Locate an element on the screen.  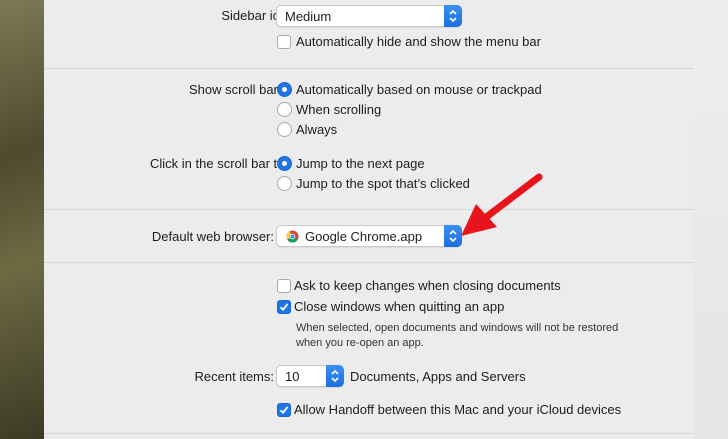
close-windows-label: Close windows when quitting an app is located at coordinates (399, 306).